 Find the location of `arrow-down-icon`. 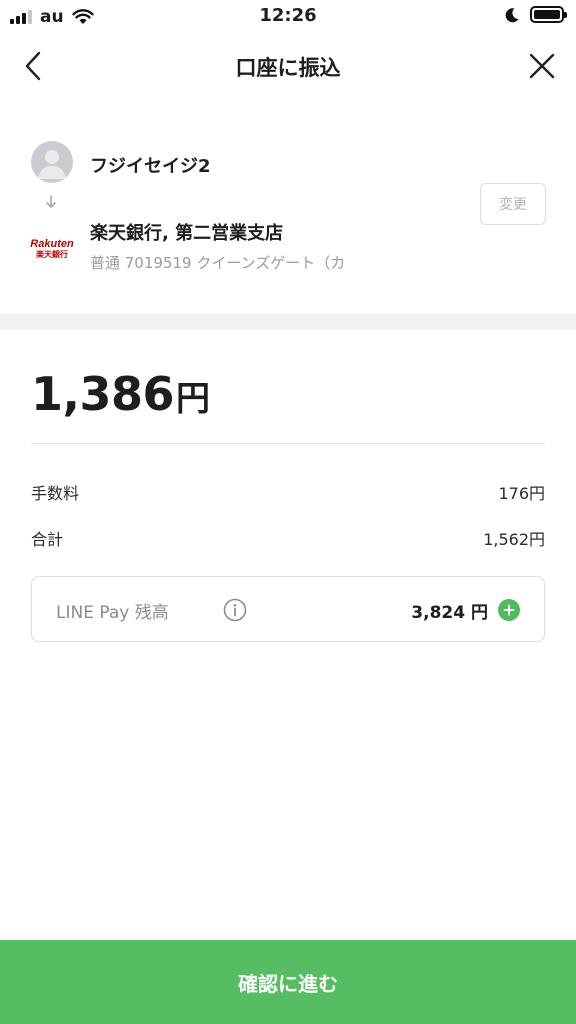

arrow-down-icon is located at coordinates (51, 201).